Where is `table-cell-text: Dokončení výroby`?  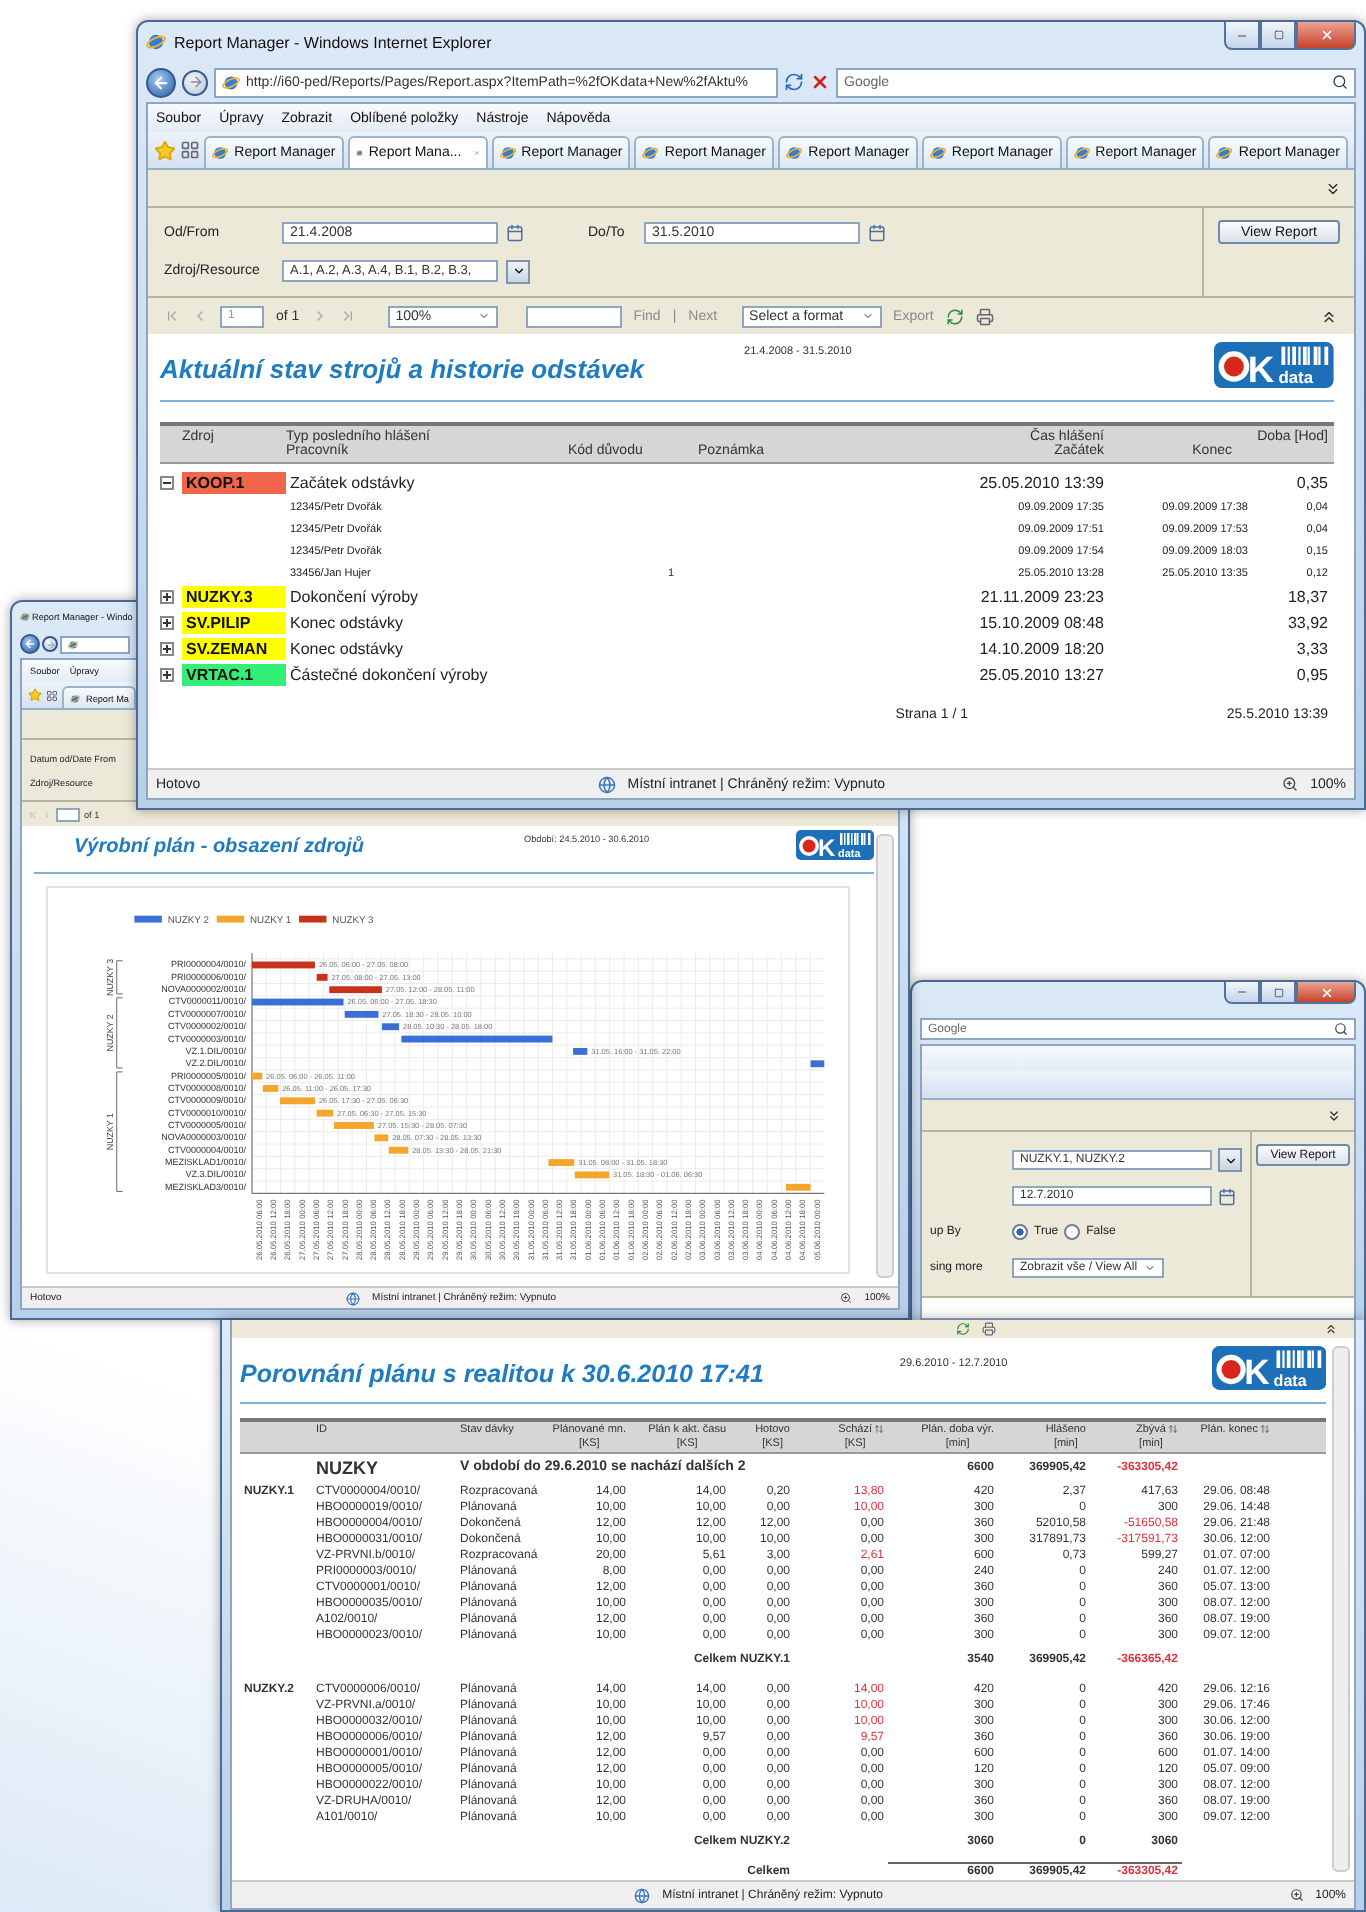
table-cell-text: Dokončení výroby is located at coordinates (354, 597).